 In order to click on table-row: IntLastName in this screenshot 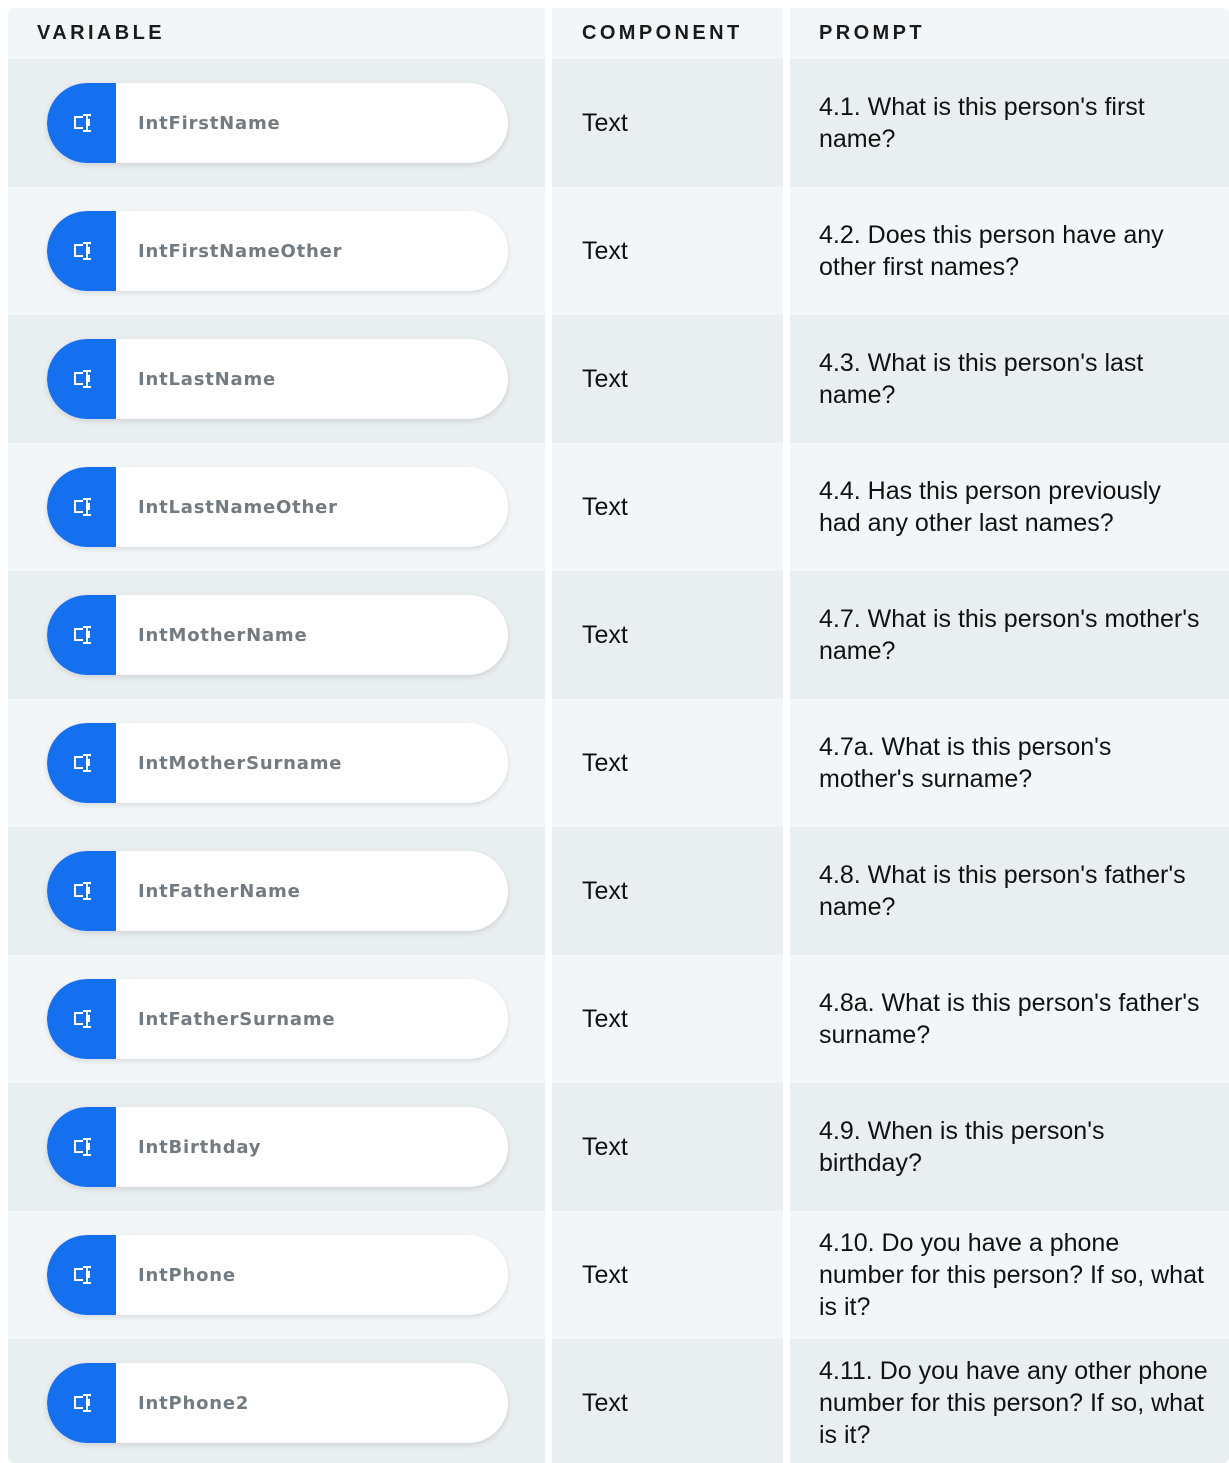, I will do `click(276, 379)`.